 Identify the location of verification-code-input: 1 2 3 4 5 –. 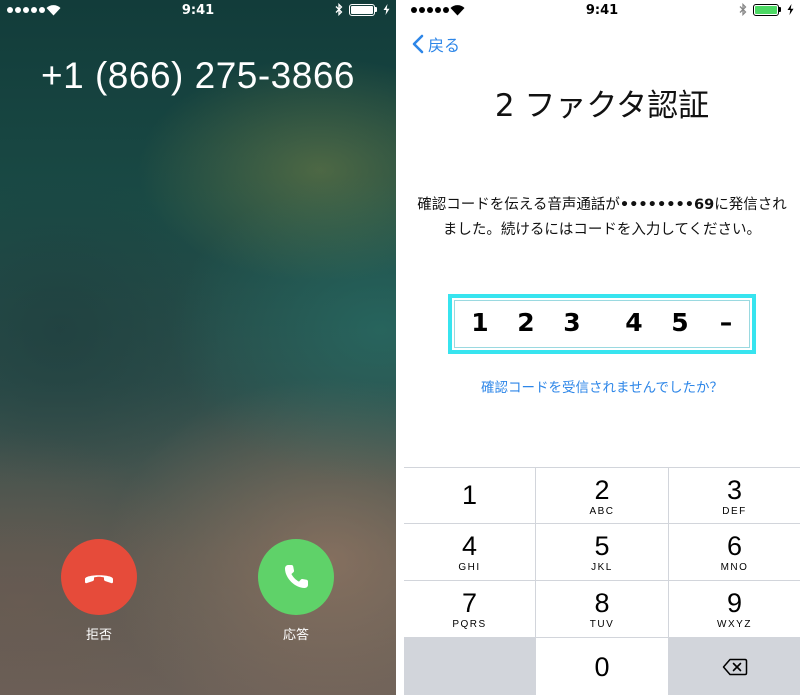
(602, 324).